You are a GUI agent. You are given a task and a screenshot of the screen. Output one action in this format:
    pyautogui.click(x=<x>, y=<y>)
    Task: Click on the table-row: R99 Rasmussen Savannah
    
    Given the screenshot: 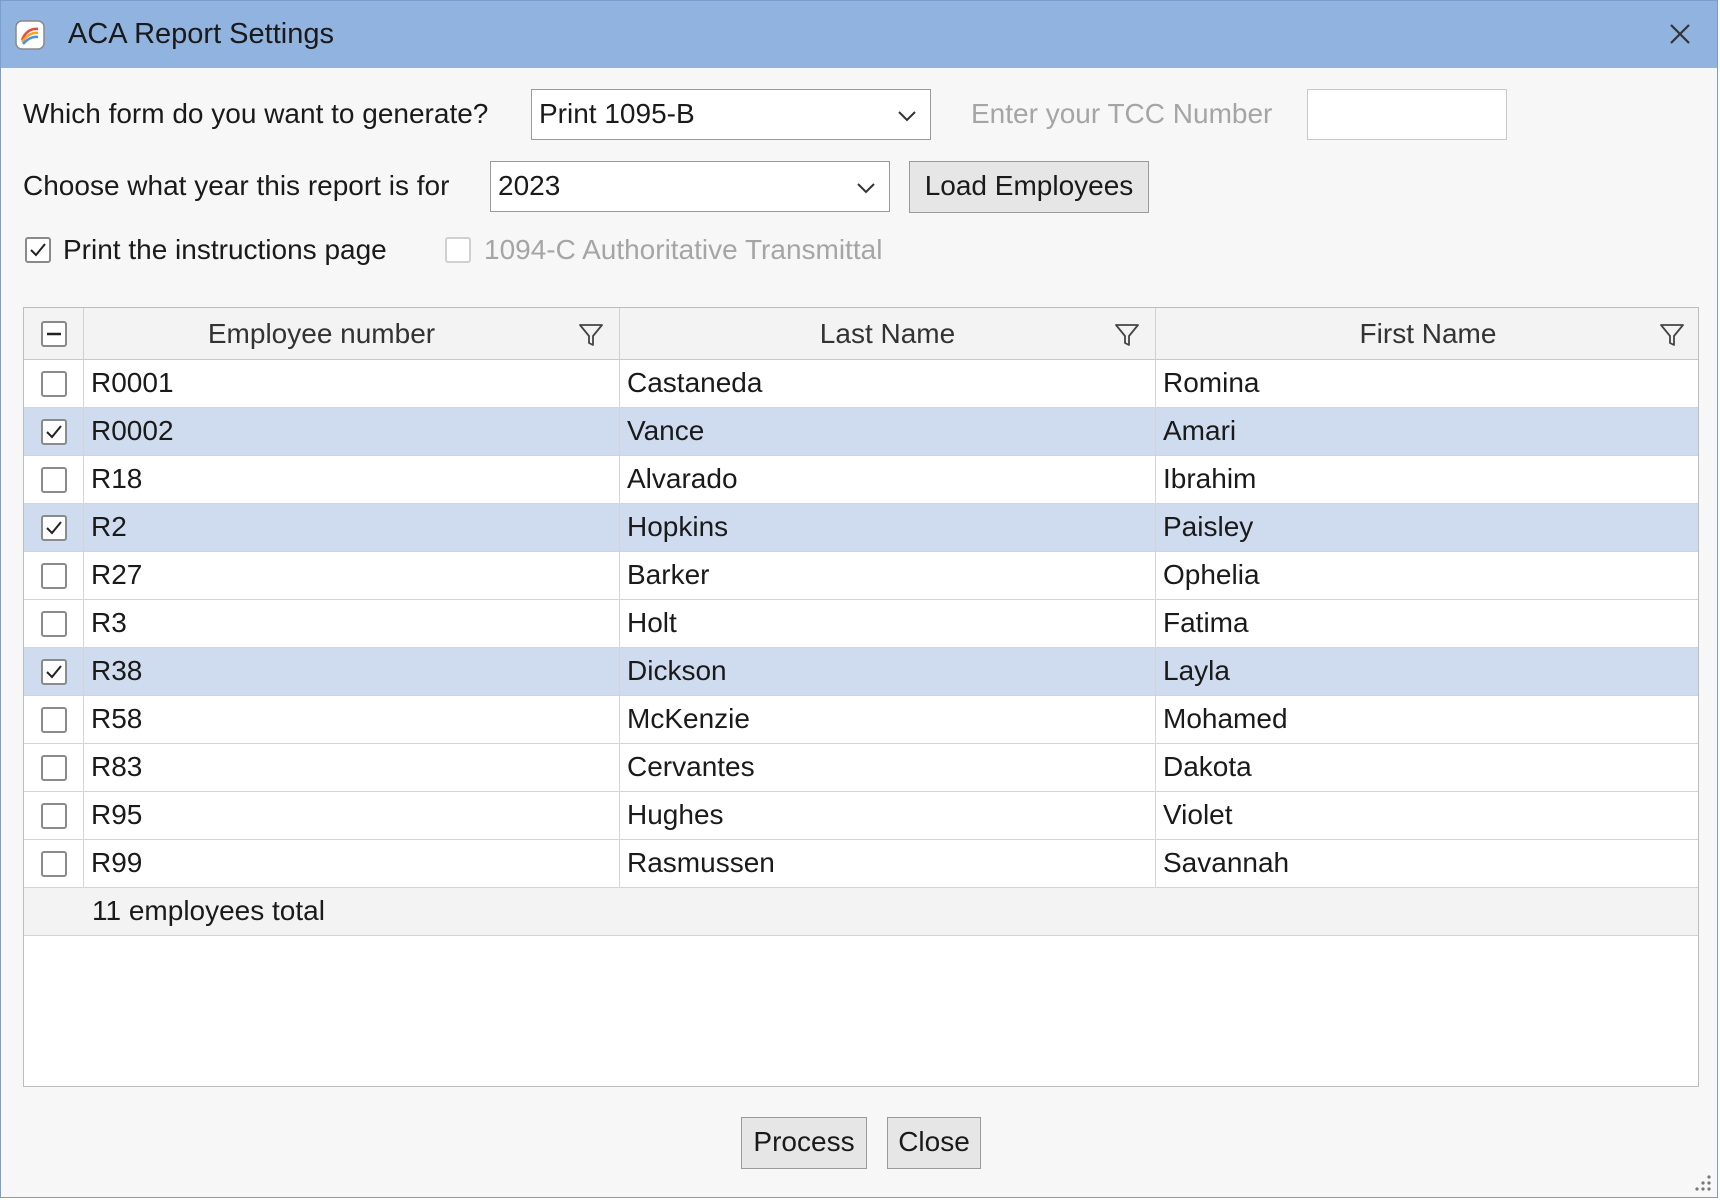 What is the action you would take?
    pyautogui.click(x=861, y=864)
    